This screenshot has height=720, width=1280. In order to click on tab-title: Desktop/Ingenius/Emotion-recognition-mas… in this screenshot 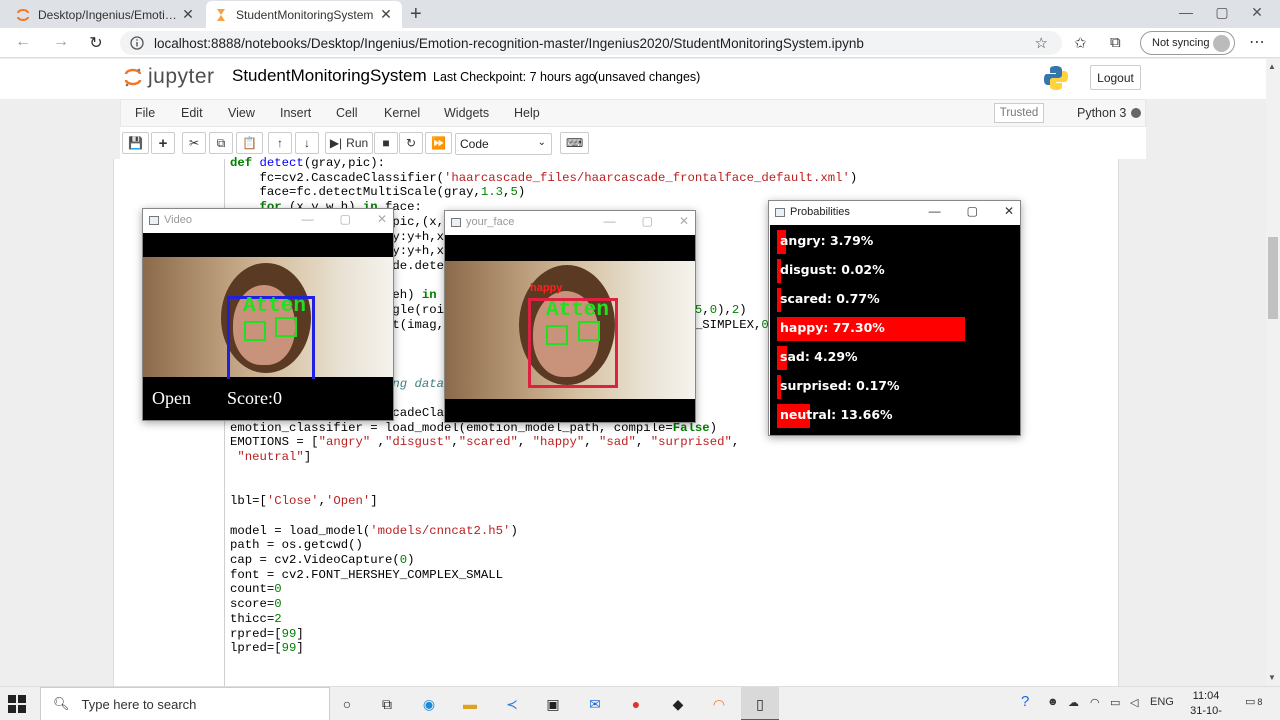, I will do `click(109, 14)`.